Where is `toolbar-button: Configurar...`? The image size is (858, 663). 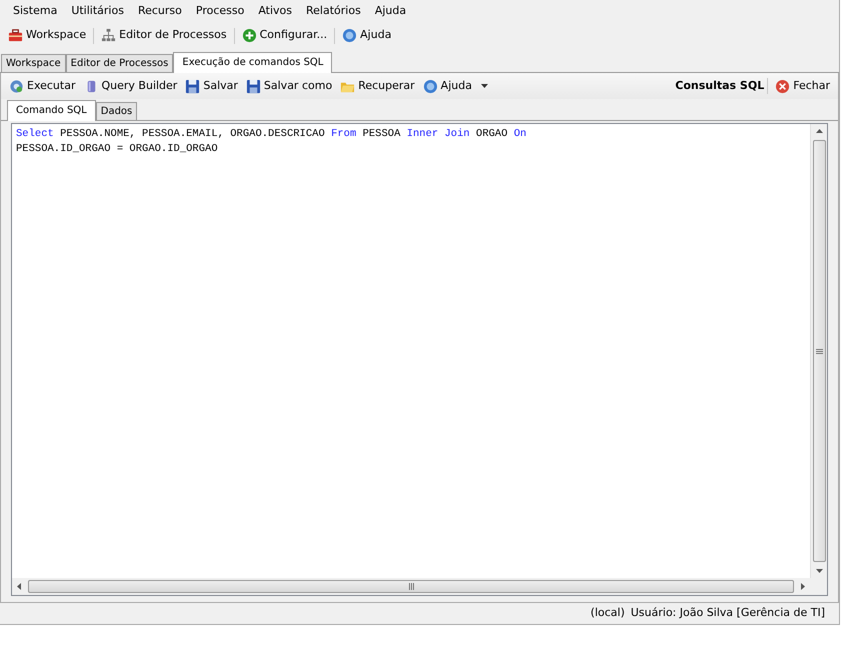 toolbar-button: Configurar... is located at coordinates (285, 35).